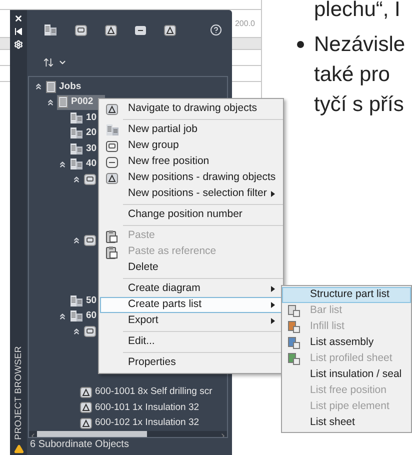 The height and width of the screenshot is (455, 412). I want to click on tree-item: 30, so click(83, 148).